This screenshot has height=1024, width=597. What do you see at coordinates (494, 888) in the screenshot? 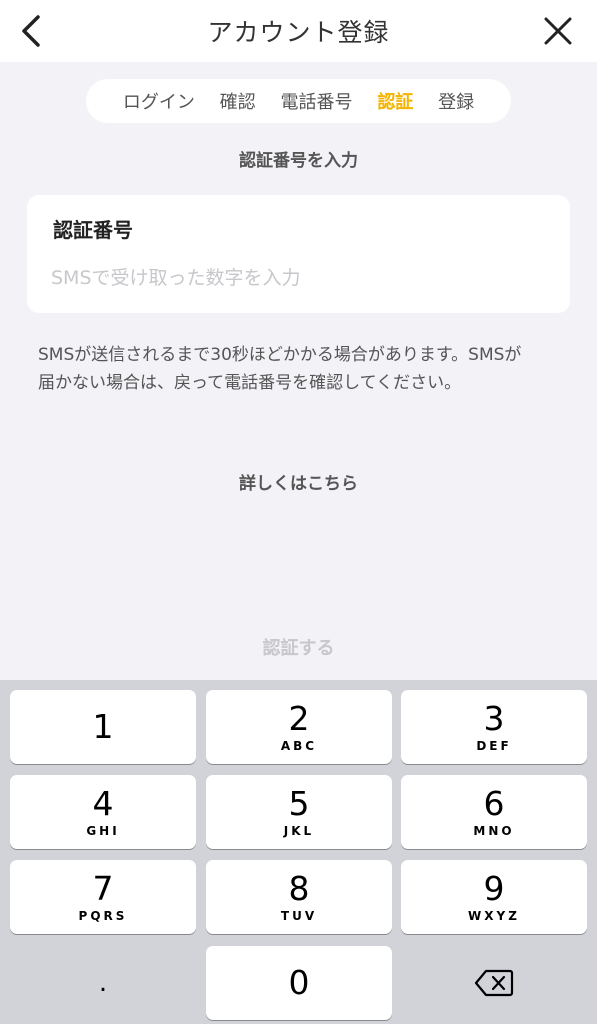
I see `key-digit: 9` at bounding box center [494, 888].